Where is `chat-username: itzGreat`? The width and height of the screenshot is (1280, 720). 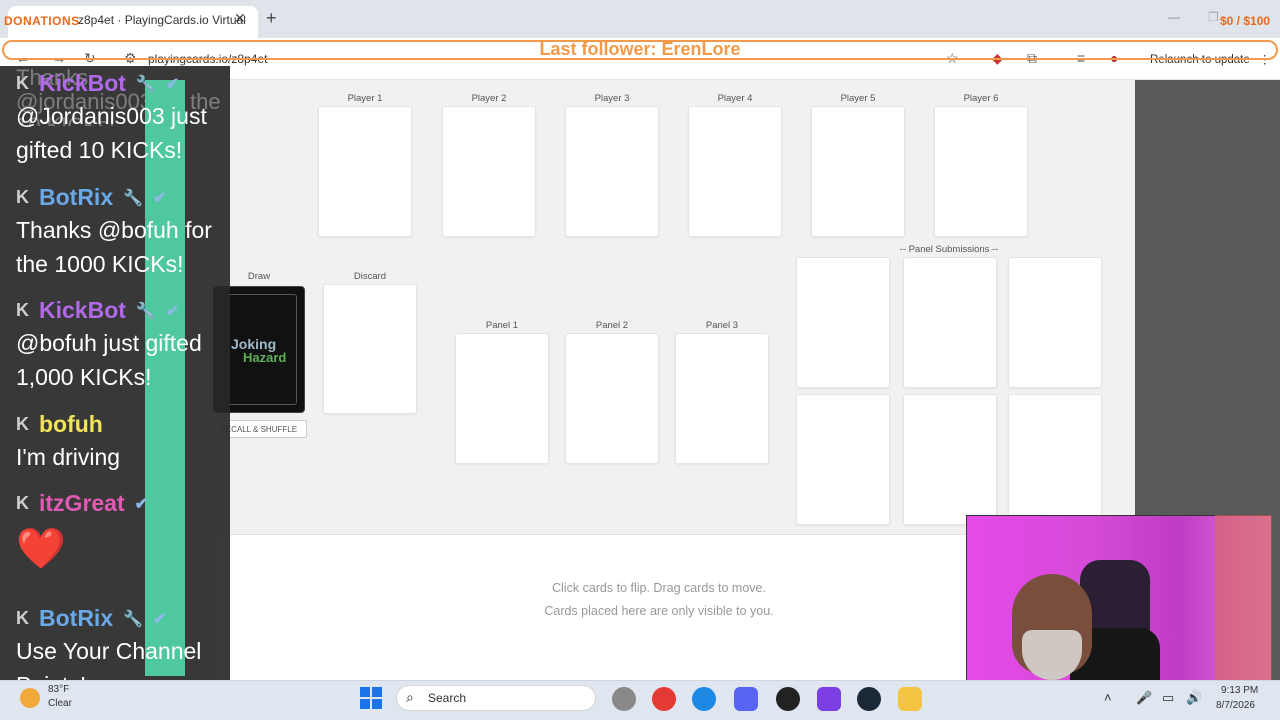
chat-username: itzGreat is located at coordinates (82, 503).